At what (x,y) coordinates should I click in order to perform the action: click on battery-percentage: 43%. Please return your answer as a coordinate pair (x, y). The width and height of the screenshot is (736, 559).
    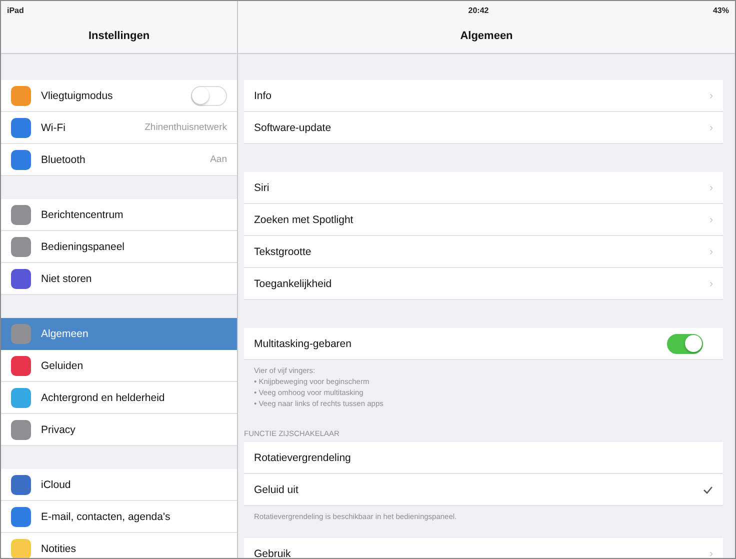
    Looking at the image, I should click on (720, 10).